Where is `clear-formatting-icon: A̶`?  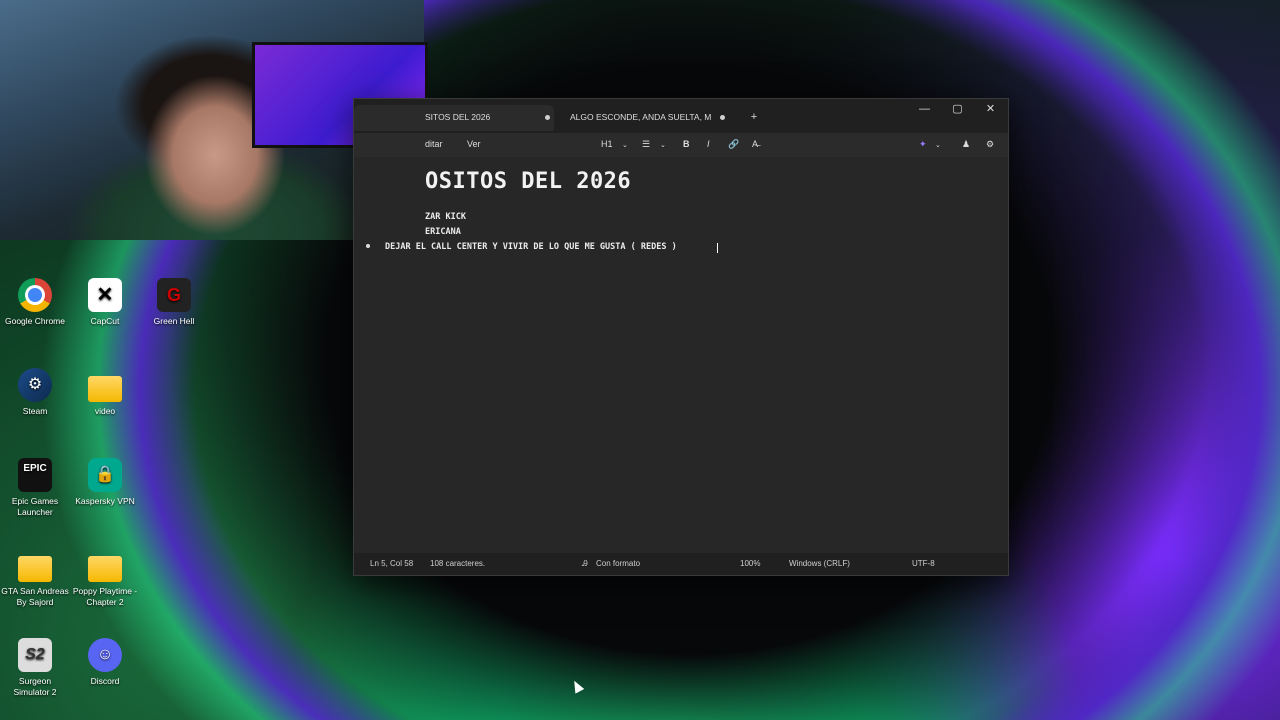
clear-formatting-icon: A̶ is located at coordinates (755, 144).